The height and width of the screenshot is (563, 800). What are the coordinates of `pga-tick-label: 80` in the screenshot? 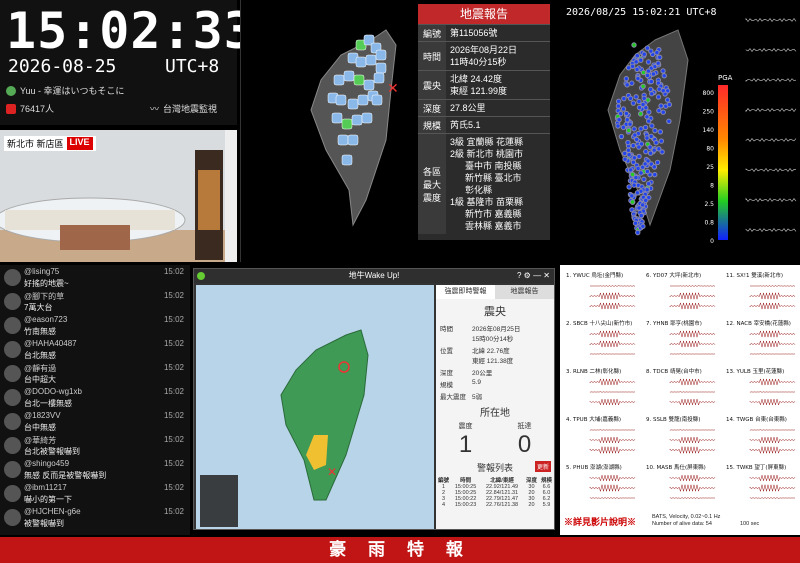 It's located at (710, 149).